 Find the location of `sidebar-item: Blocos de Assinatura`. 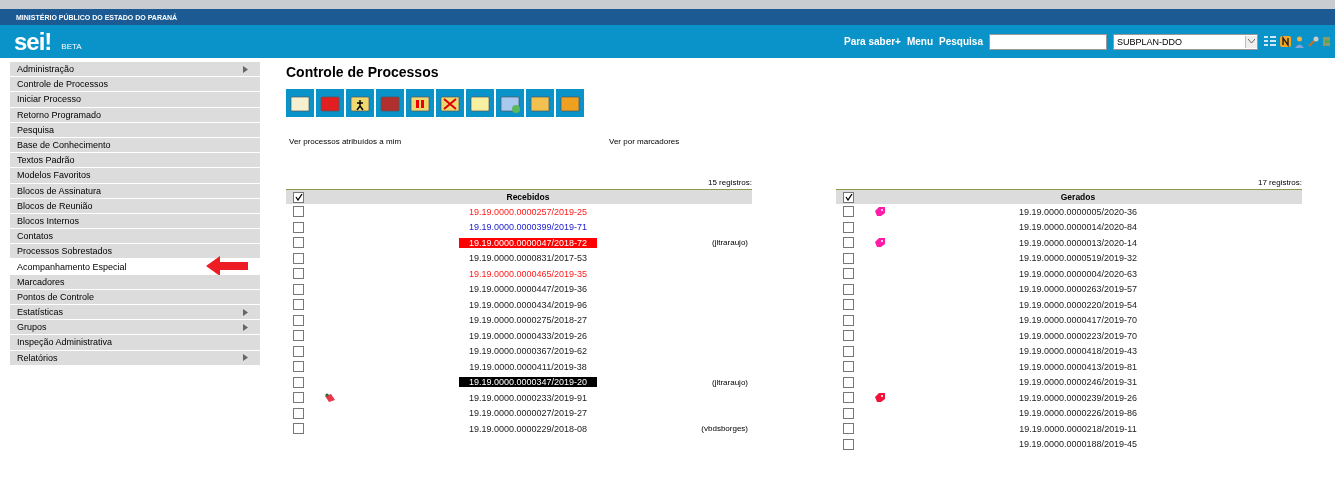

sidebar-item: Blocos de Assinatura is located at coordinates (135, 190).